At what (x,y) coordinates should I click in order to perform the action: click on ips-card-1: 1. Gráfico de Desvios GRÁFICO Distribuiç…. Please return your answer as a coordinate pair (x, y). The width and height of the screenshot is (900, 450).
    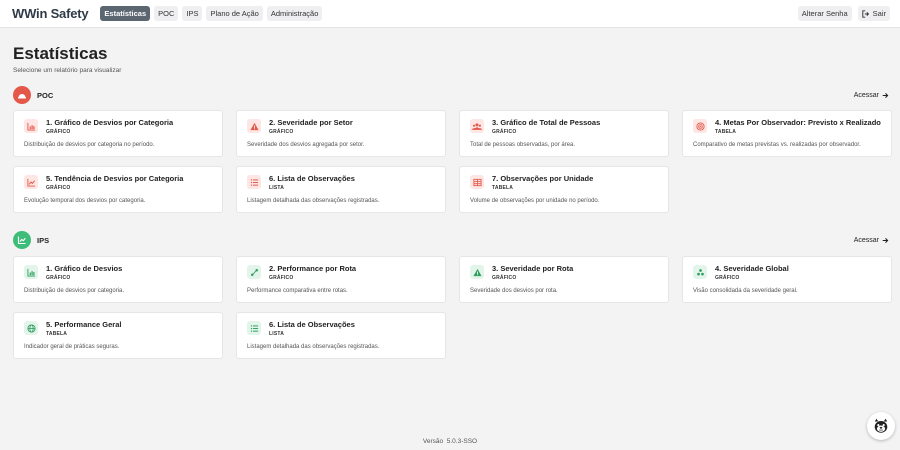
    Looking at the image, I should click on (118, 279).